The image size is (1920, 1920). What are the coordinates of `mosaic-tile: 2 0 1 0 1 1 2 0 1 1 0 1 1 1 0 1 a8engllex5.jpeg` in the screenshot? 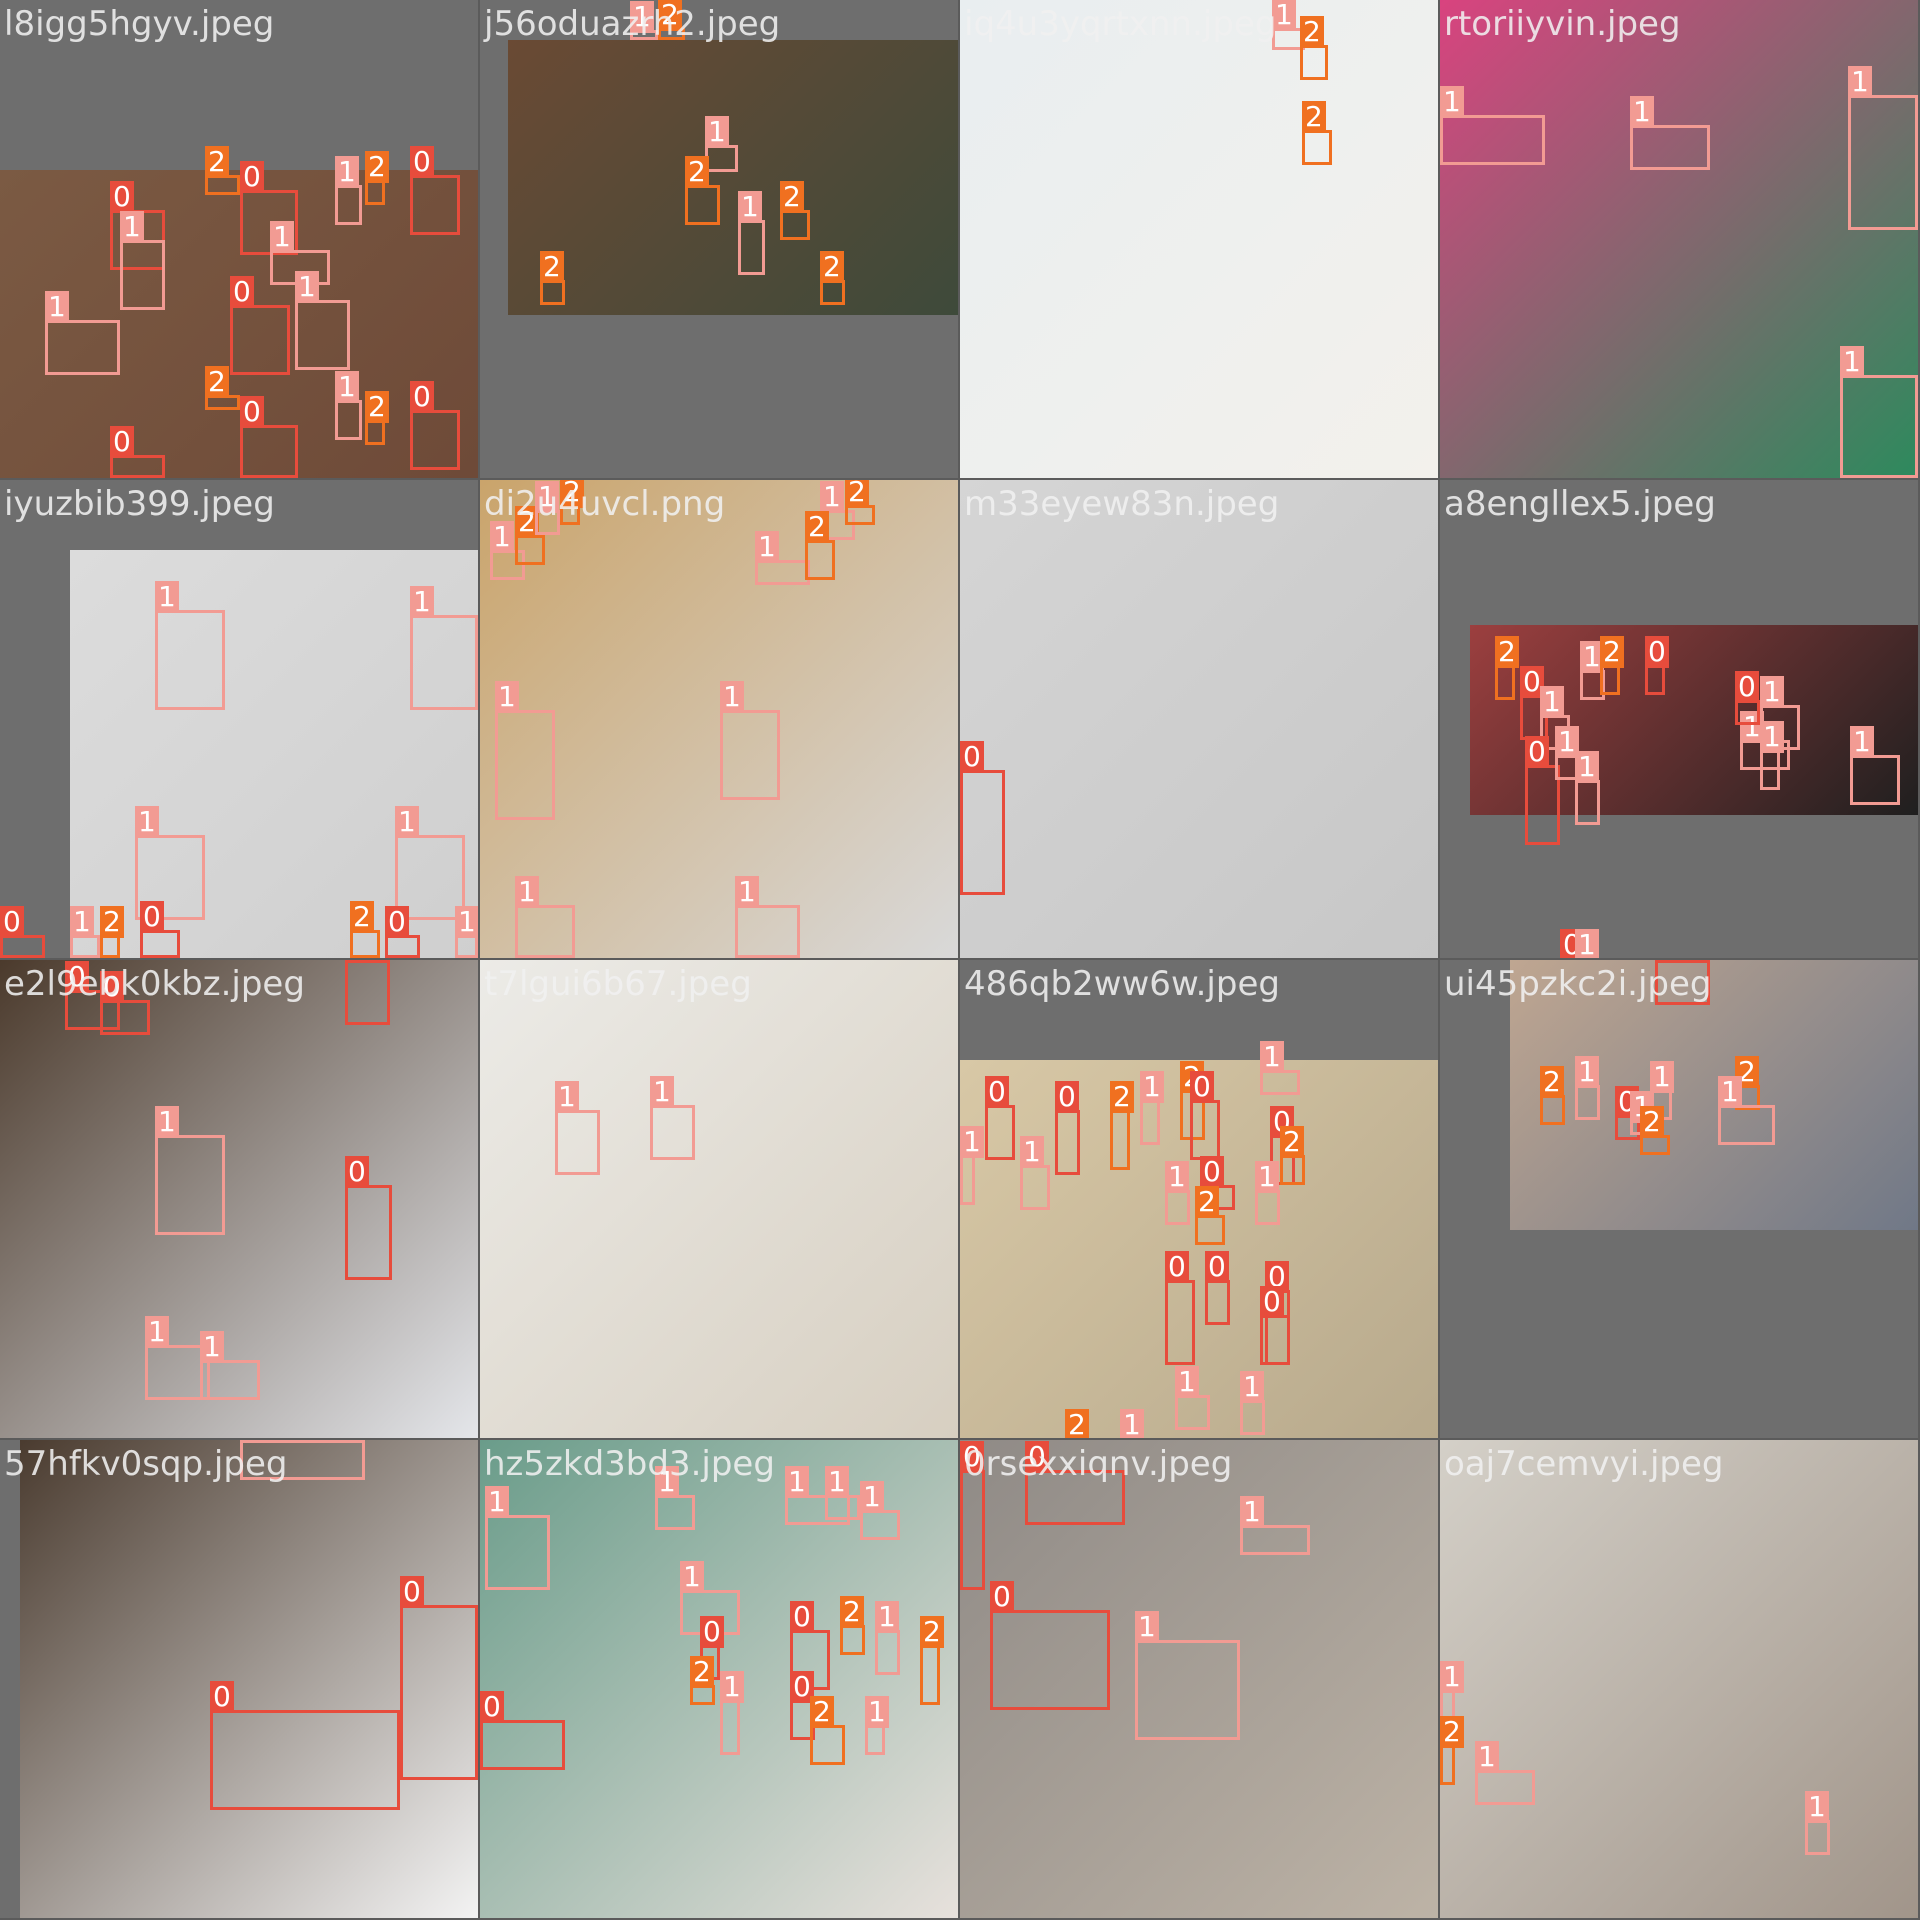 It's located at (1679, 719).